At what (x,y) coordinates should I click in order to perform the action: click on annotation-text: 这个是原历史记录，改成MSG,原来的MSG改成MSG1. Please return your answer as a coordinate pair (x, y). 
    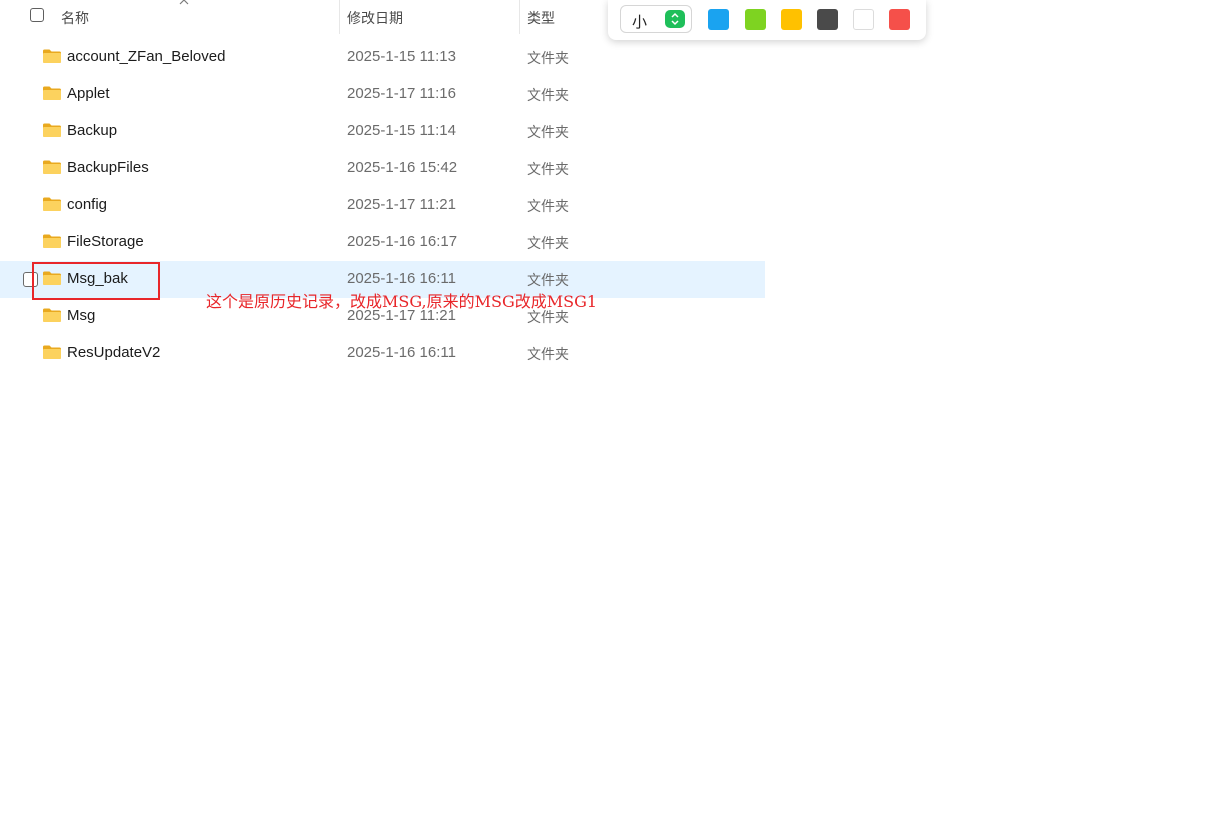
    Looking at the image, I should click on (402, 301).